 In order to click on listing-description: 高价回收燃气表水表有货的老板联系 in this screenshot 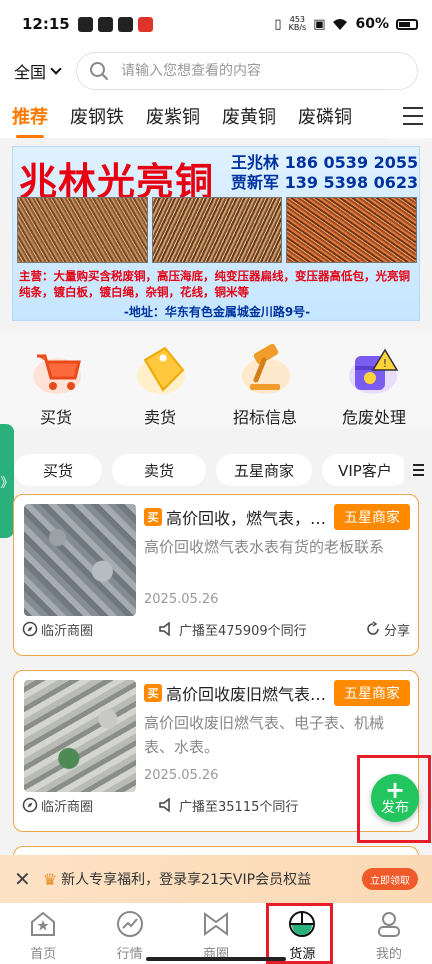, I will do `click(264, 547)`.